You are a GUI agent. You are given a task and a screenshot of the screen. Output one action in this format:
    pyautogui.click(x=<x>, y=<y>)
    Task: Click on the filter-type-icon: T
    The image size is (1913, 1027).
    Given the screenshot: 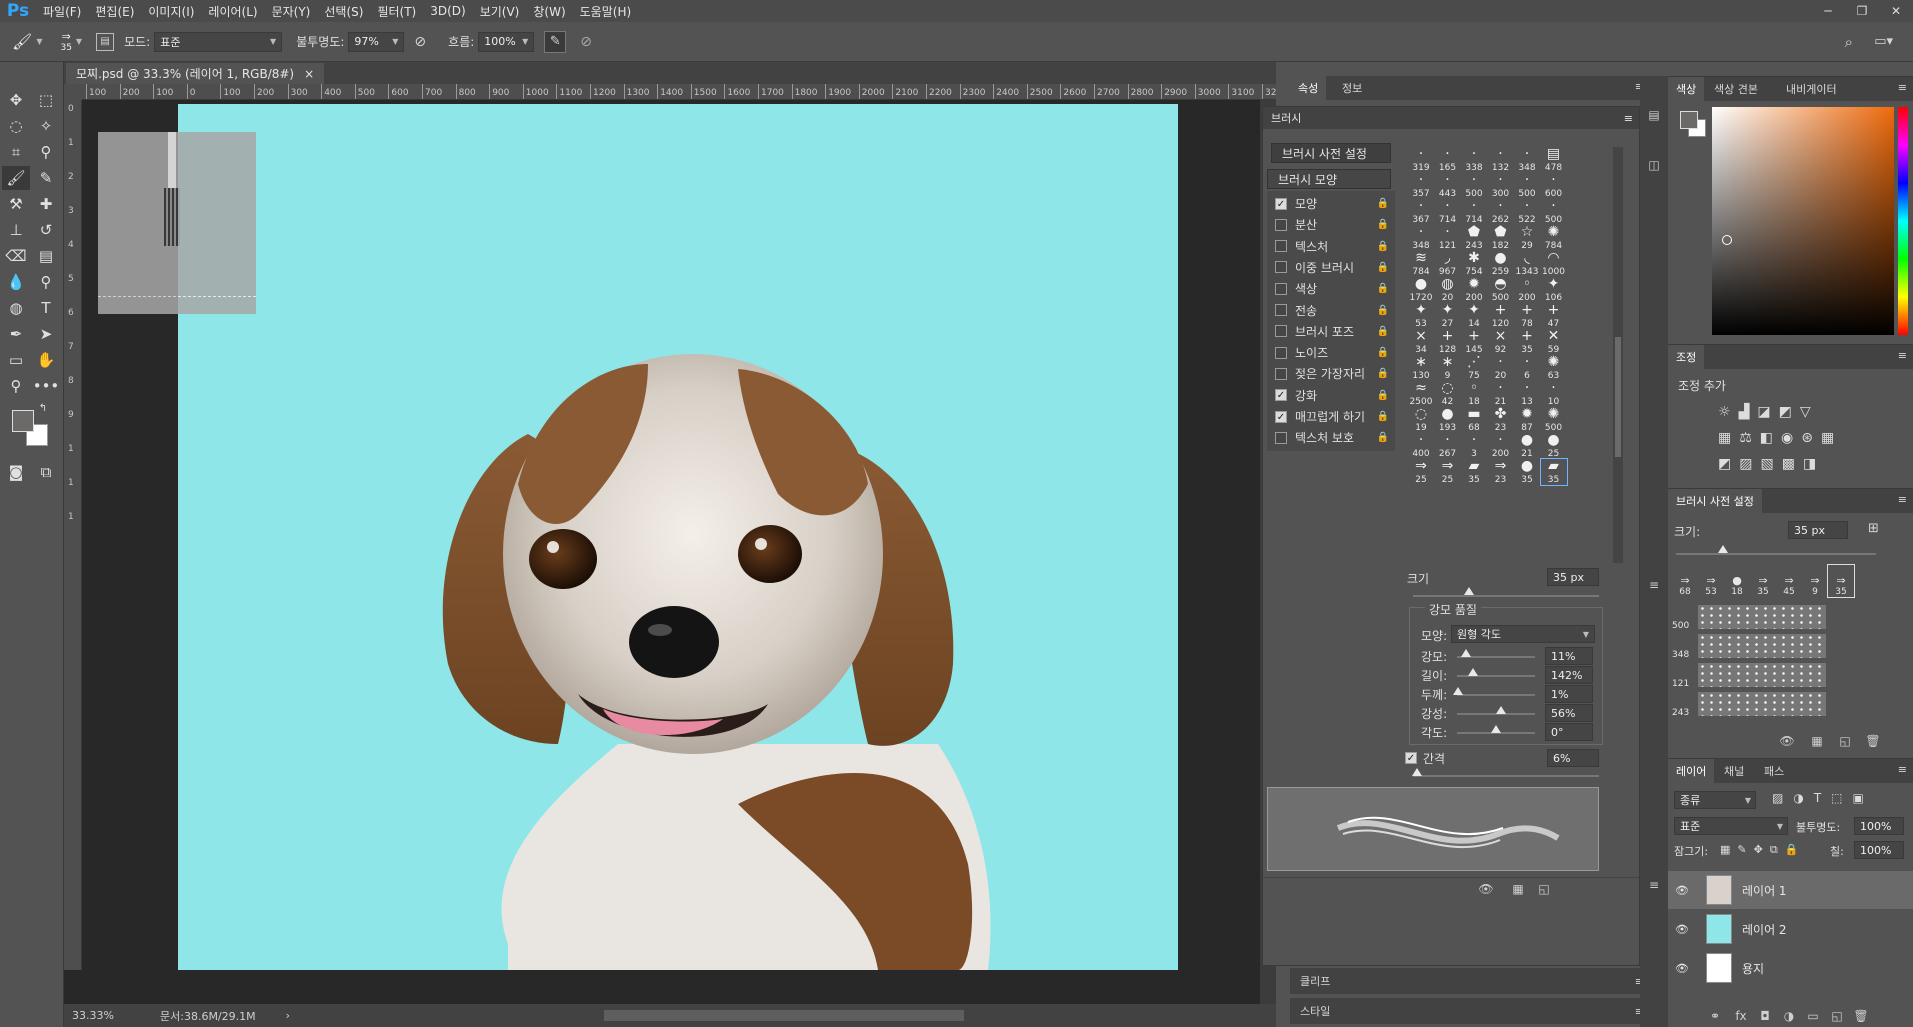 What is the action you would take?
    pyautogui.click(x=1822, y=798)
    